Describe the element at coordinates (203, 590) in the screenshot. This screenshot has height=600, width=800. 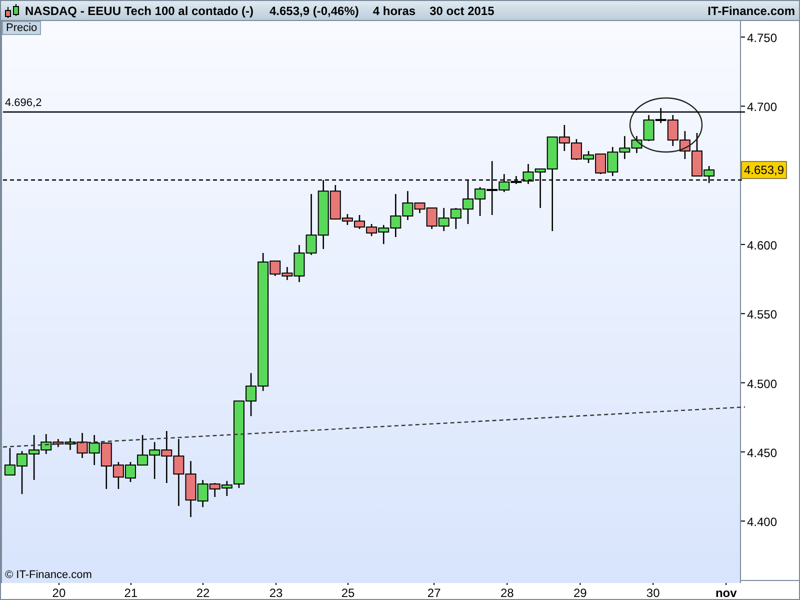
I see `x-axis-label: 22` at that location.